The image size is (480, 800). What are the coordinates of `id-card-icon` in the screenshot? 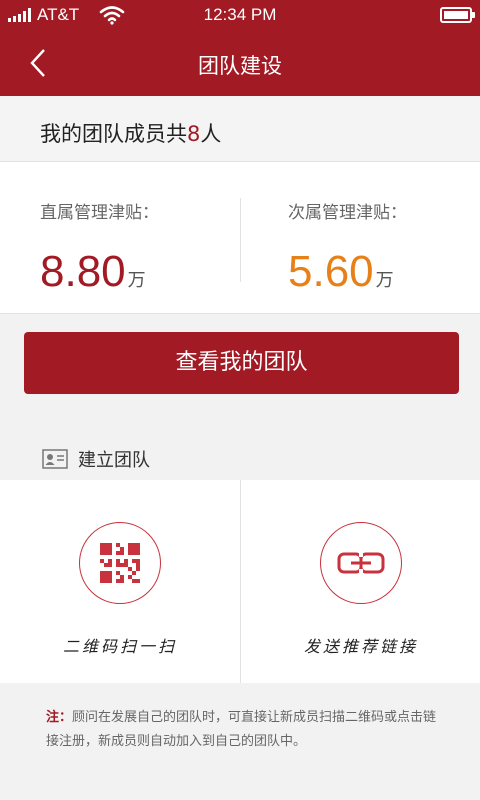 It's located at (55, 459).